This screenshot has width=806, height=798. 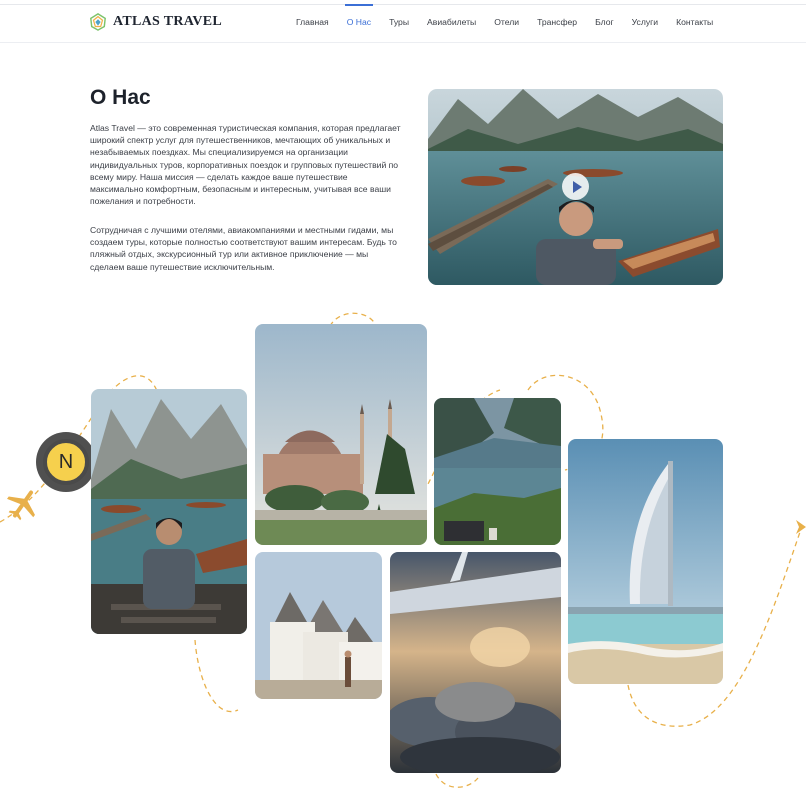 What do you see at coordinates (694, 21) in the screenshot?
I see `nav-contacts: Контакты` at bounding box center [694, 21].